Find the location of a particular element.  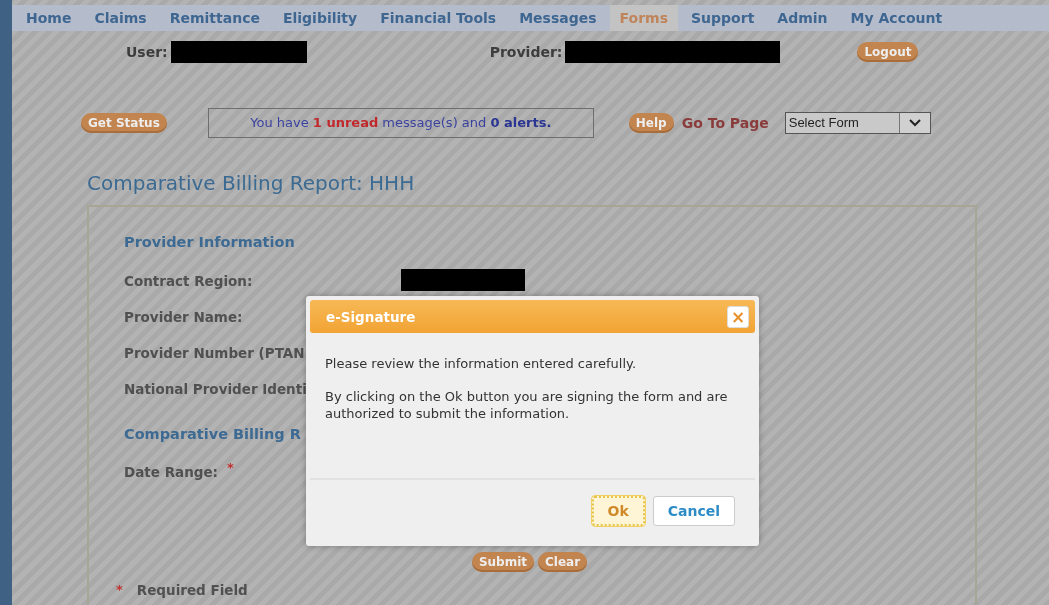

nav-tab: Forms is located at coordinates (644, 18).